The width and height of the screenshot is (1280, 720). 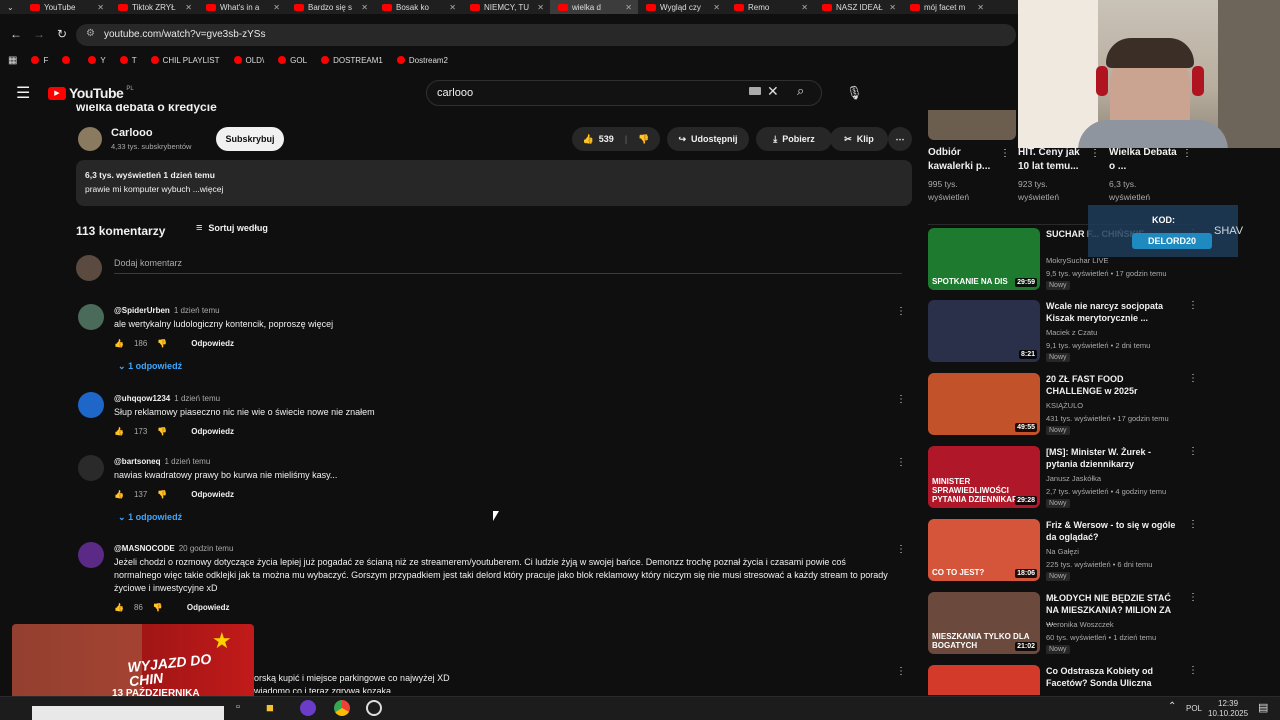 I want to click on video-thumbnail: 49:55, so click(x=984, y=404).